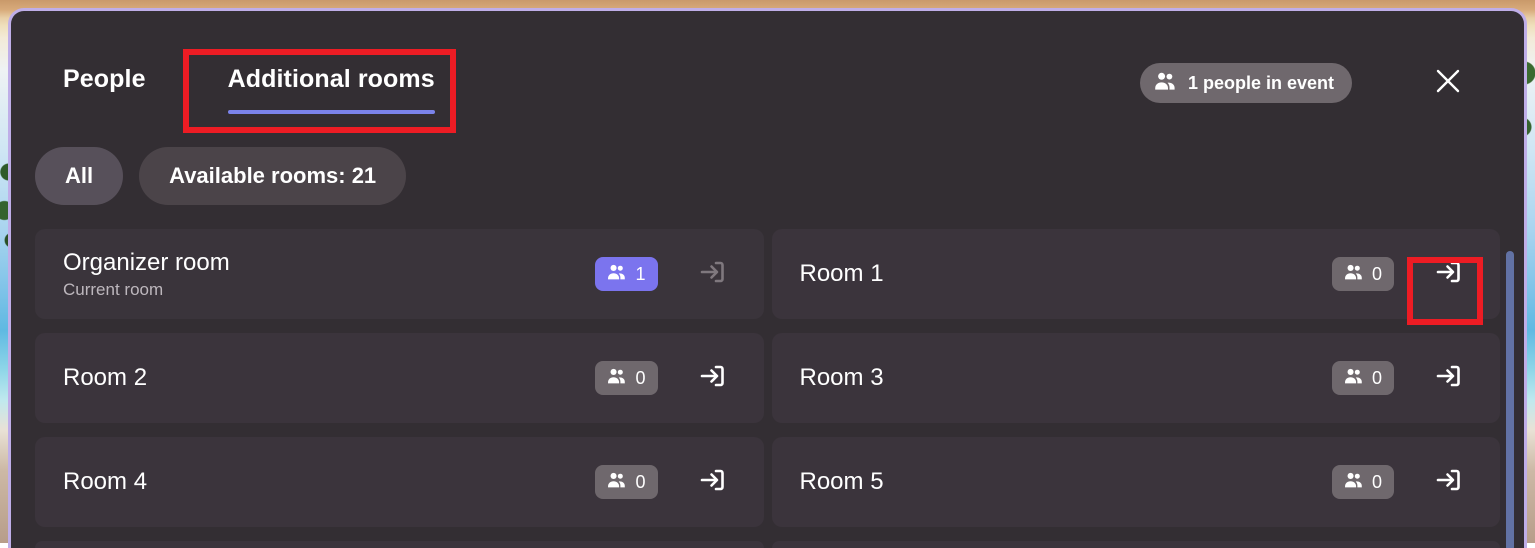 The width and height of the screenshot is (1535, 548). What do you see at coordinates (640, 274) in the screenshot?
I see `room-participant-count: 1` at bounding box center [640, 274].